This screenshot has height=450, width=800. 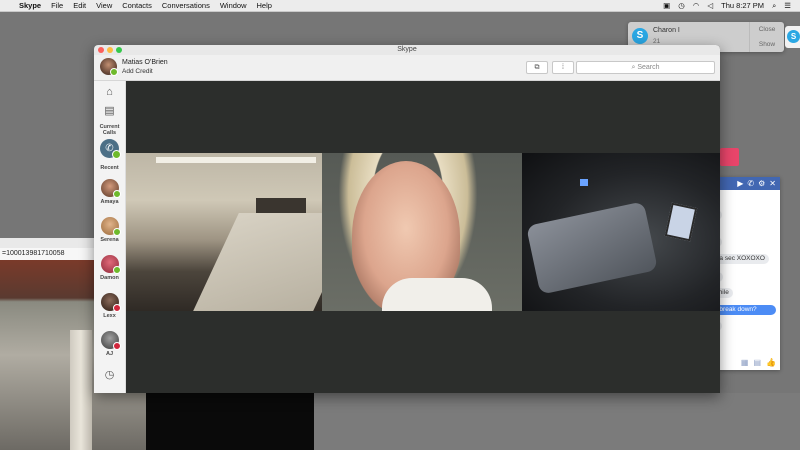 I want to click on video-feed-hospital-room, so click(x=621, y=232).